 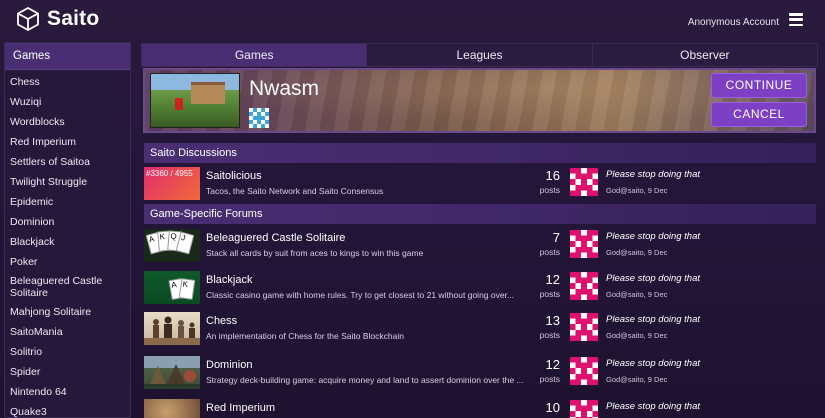 I want to click on forum-name: Saitolicious, so click(x=234, y=176).